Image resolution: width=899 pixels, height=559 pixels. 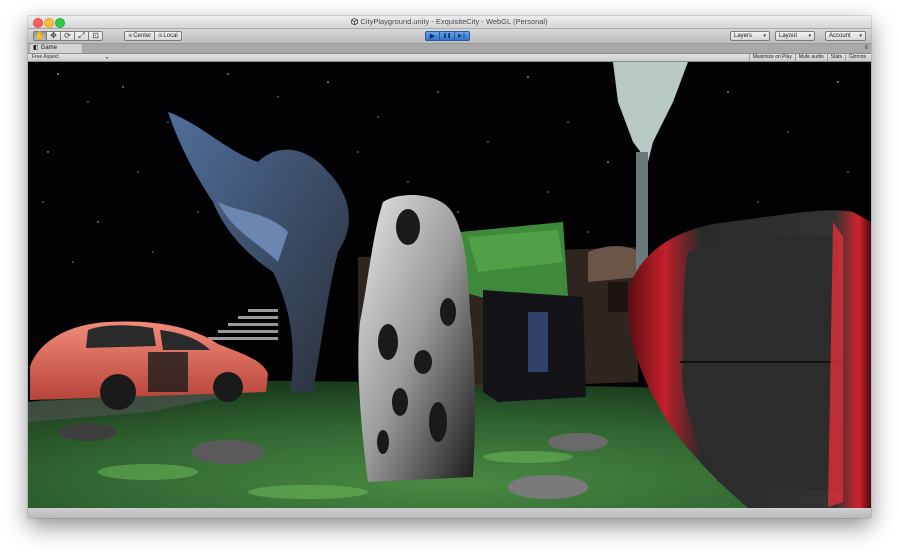 What do you see at coordinates (840, 36) in the screenshot?
I see `account-label: Account` at bounding box center [840, 36].